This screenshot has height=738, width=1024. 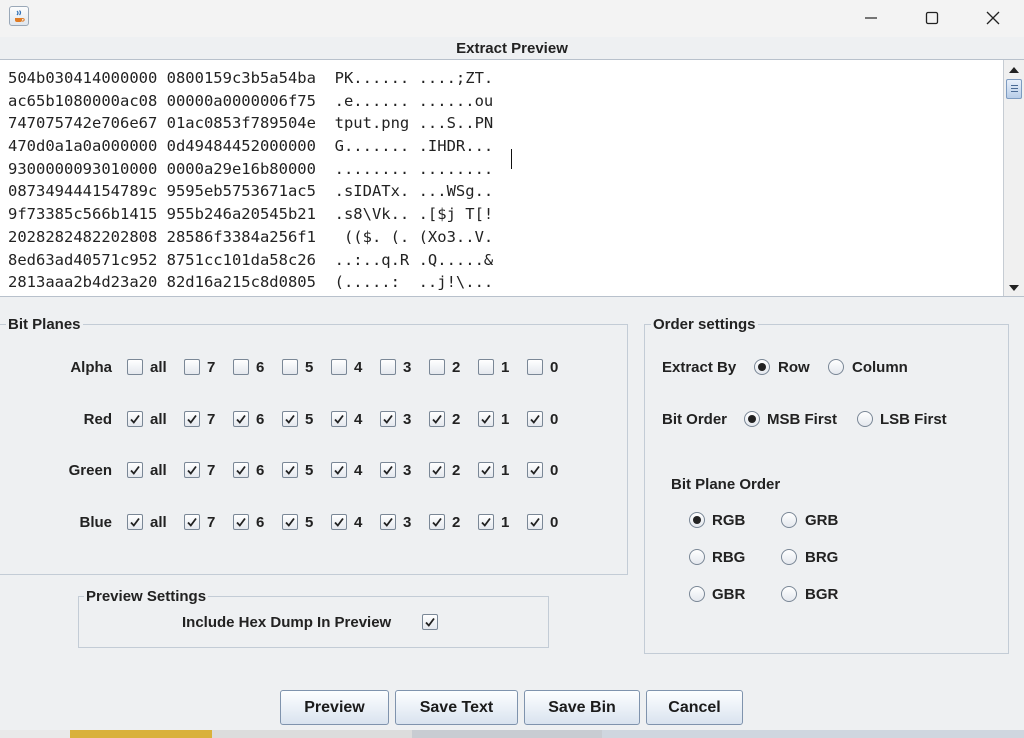 I want to click on alpha-bit-1-checkbox, so click(x=486, y=367).